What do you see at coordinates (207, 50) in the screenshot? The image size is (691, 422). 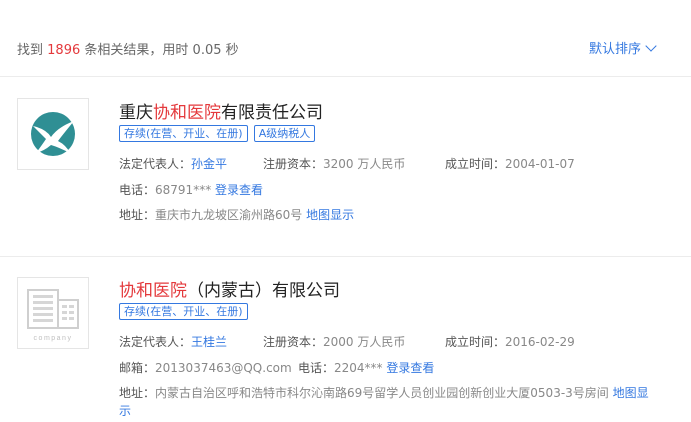 I see `search-time: 0.05` at bounding box center [207, 50].